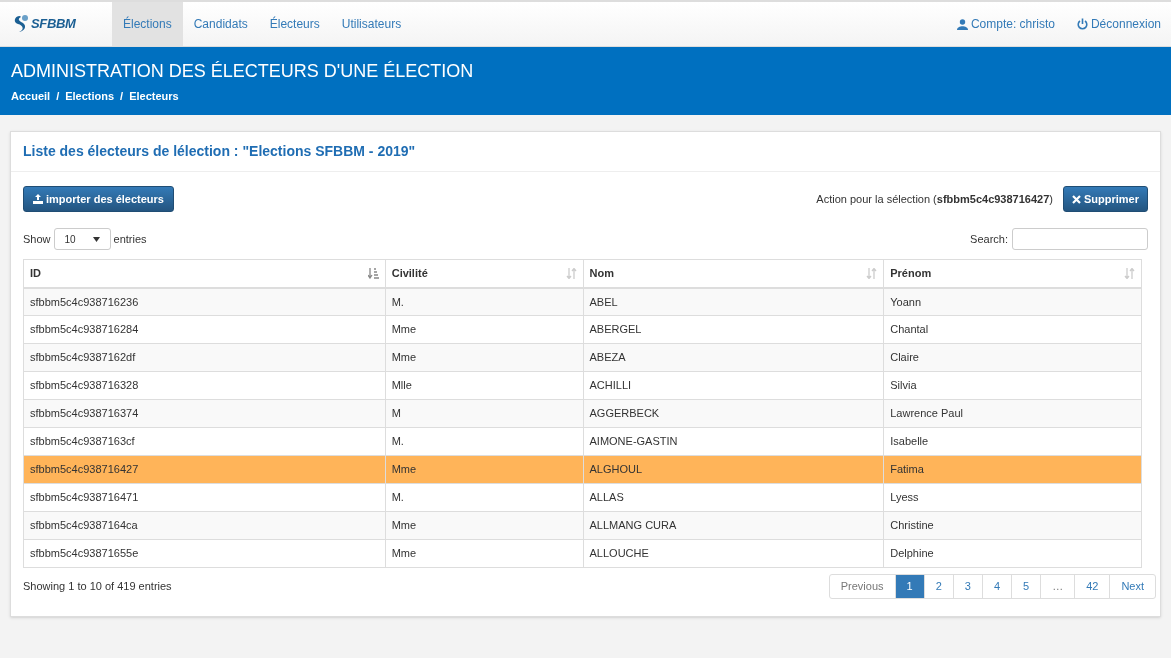  I want to click on table-cell: Delphine, so click(1012, 553).